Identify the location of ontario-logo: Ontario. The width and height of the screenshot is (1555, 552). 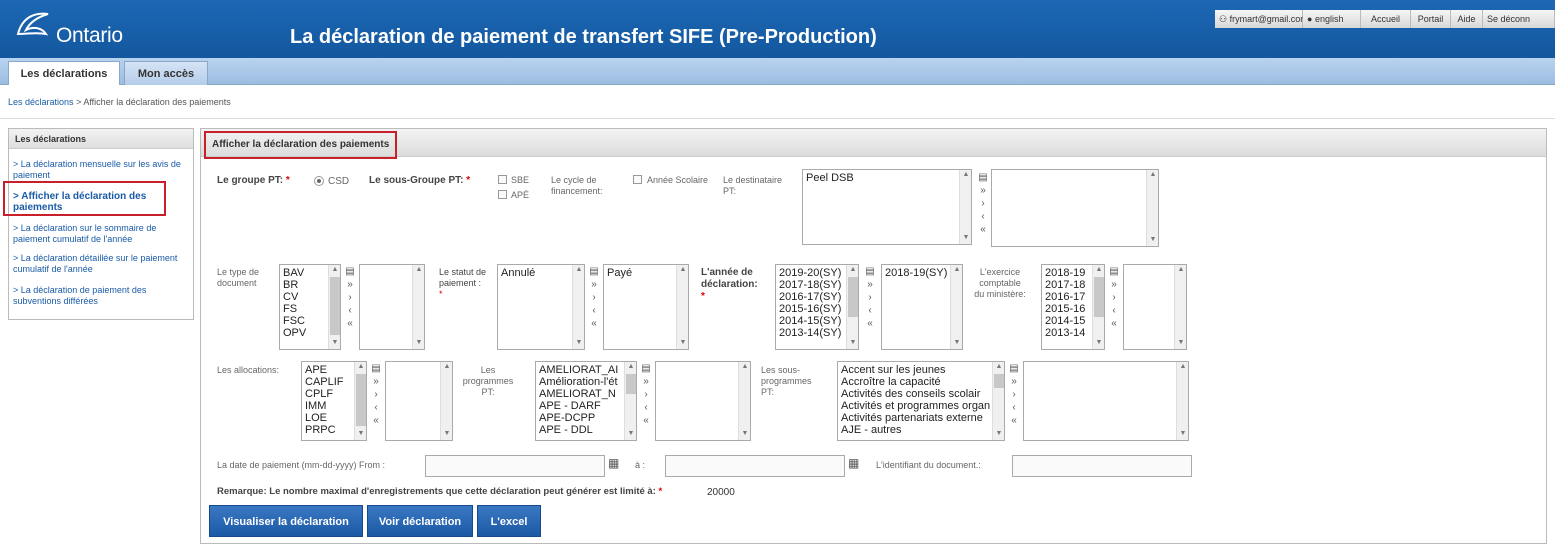
(74, 28).